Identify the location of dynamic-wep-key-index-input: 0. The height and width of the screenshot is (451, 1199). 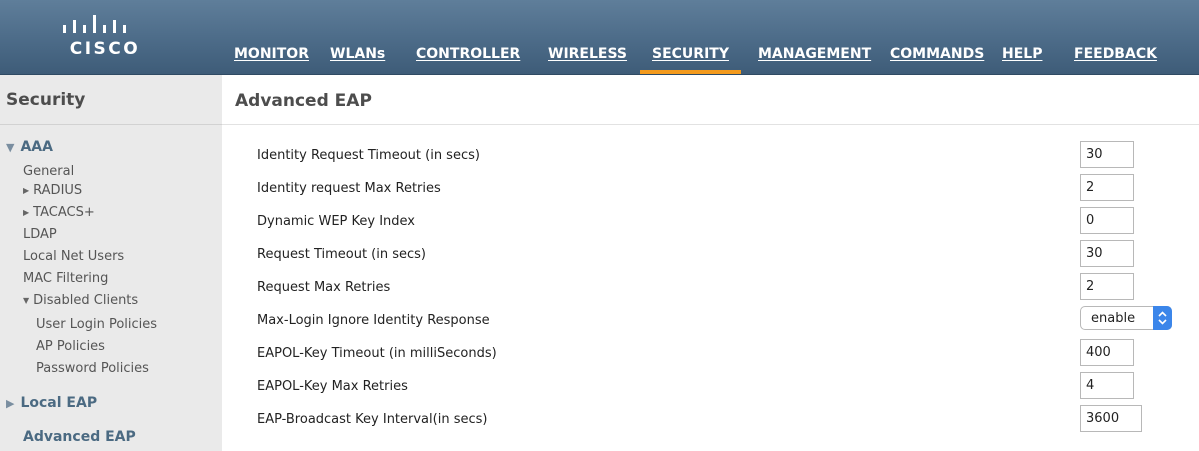
(1107, 220).